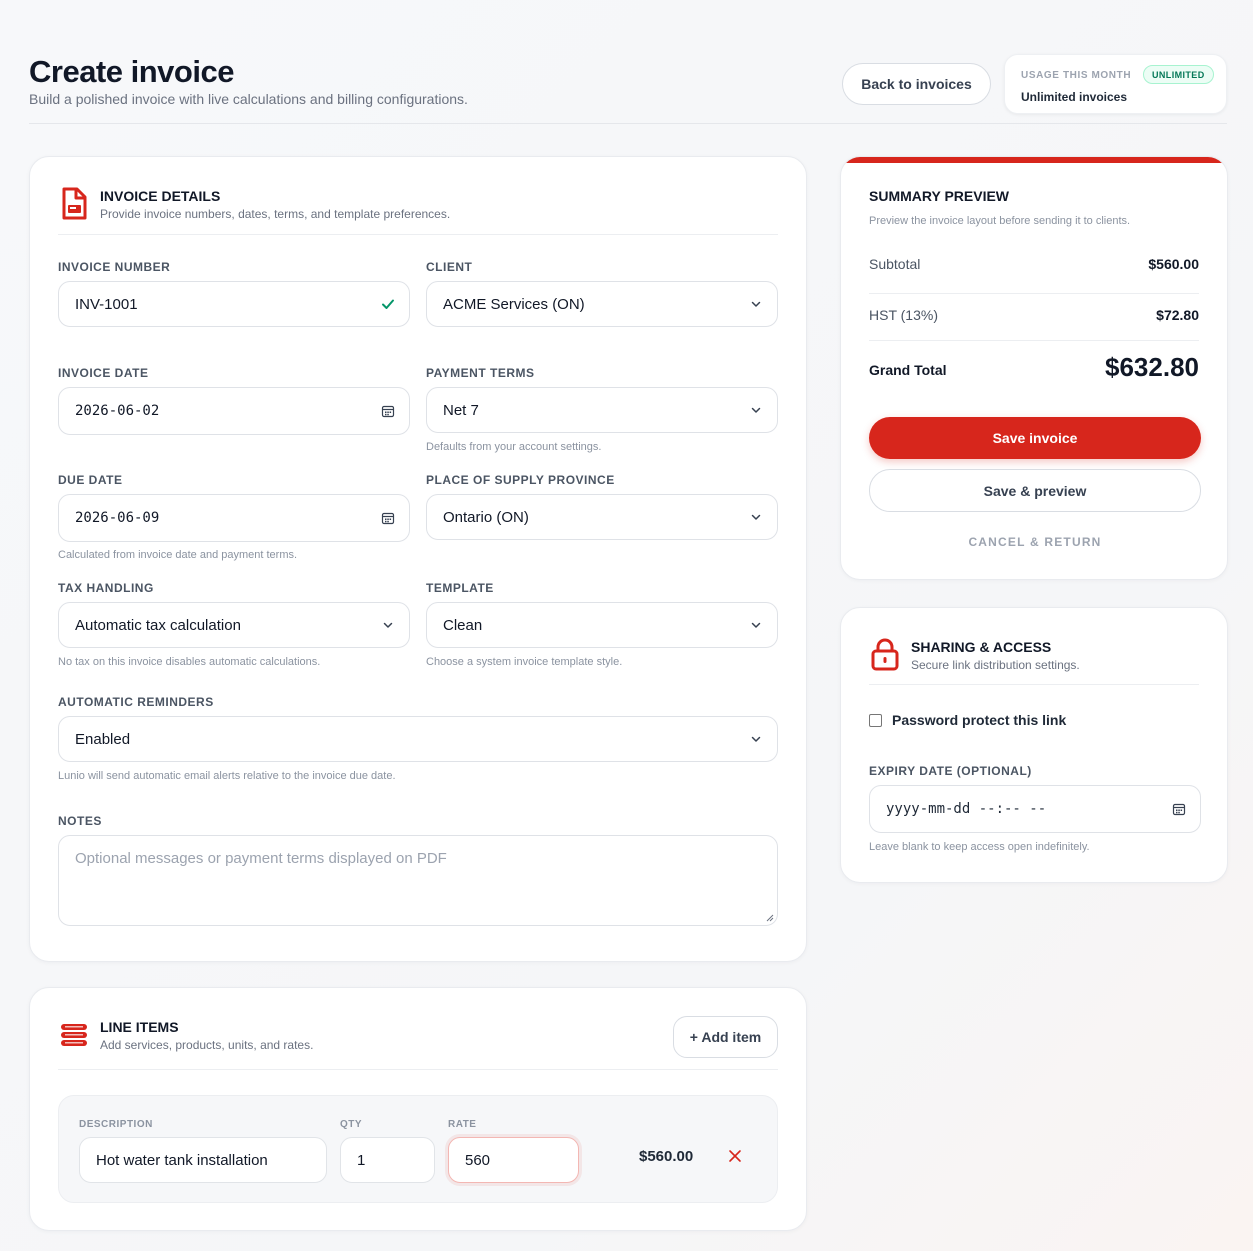 The width and height of the screenshot is (1253, 1251). What do you see at coordinates (116, 1124) in the screenshot?
I see `description-column-label: DESCRIPTION` at bounding box center [116, 1124].